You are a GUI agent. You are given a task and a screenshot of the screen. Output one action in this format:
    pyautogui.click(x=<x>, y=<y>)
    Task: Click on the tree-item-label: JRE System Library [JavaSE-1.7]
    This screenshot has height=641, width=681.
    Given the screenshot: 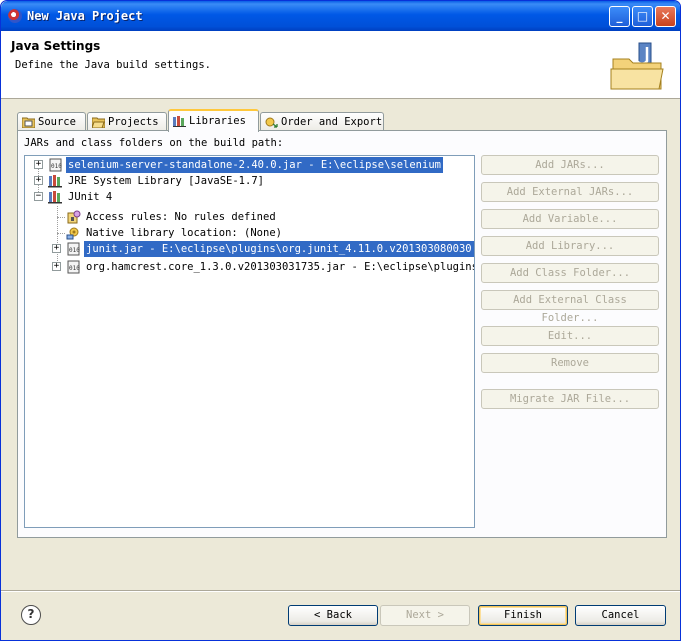 What is the action you would take?
    pyautogui.click(x=166, y=181)
    